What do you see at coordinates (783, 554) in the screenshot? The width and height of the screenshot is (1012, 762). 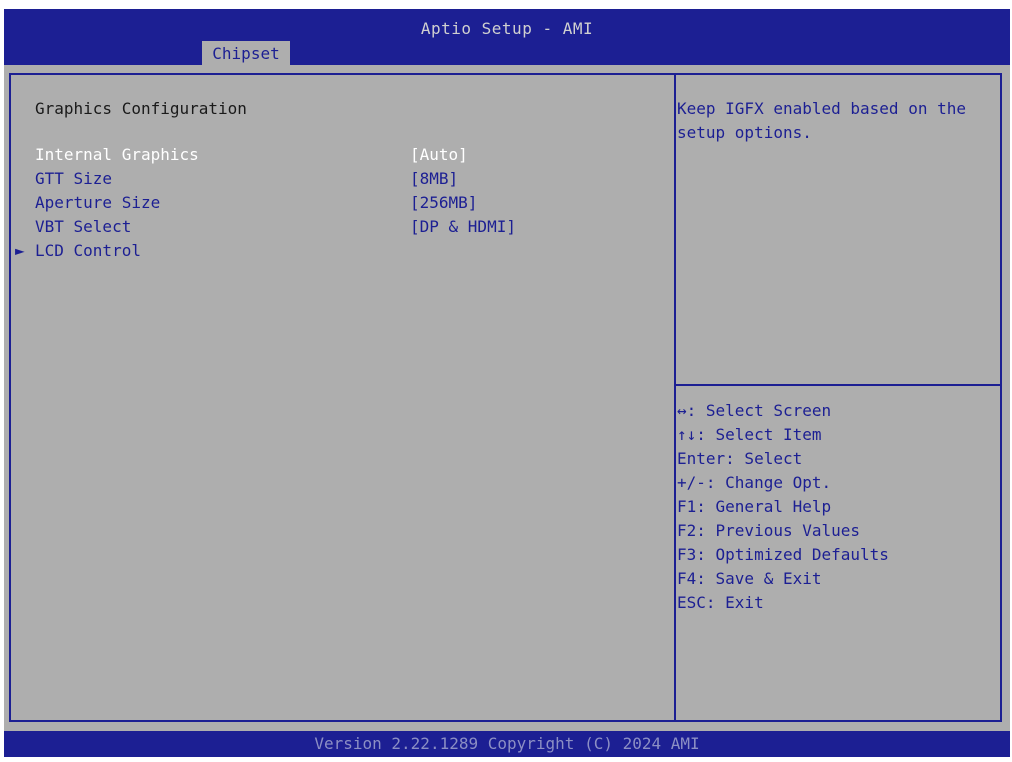 I see `key-legend-item: F3: Optimized Defaults` at bounding box center [783, 554].